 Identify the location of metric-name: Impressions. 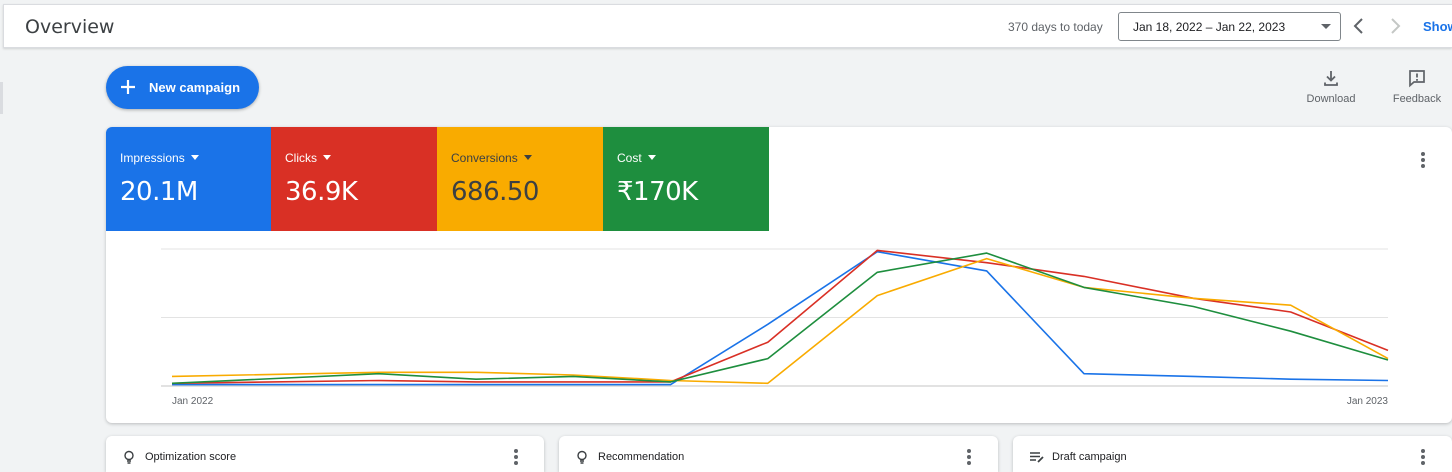
(159, 158).